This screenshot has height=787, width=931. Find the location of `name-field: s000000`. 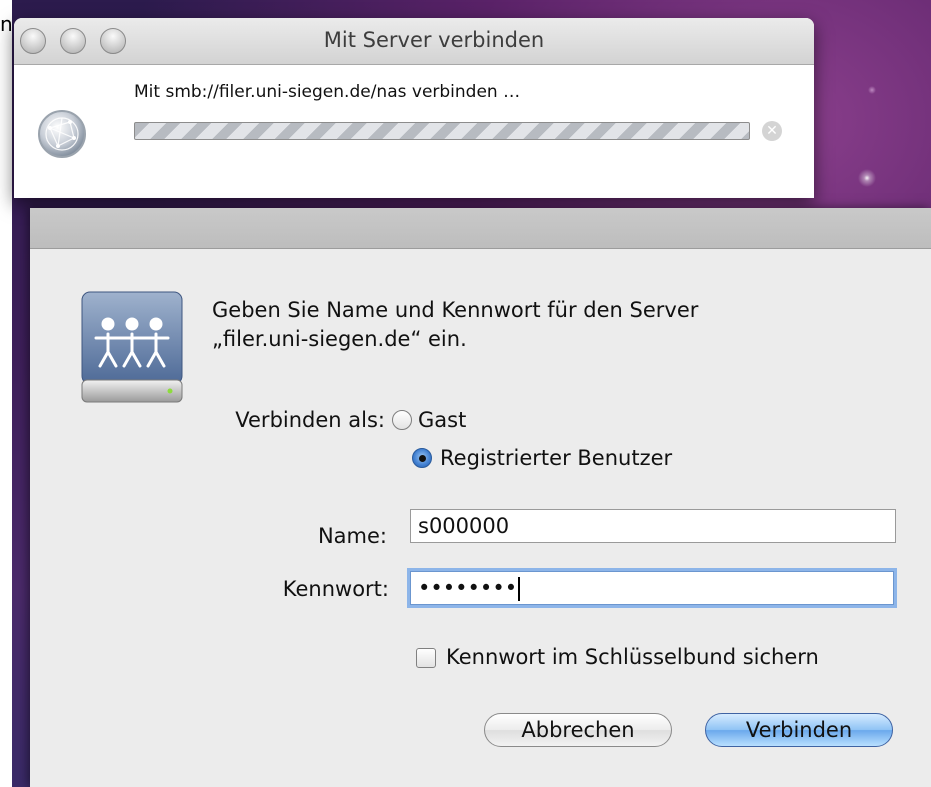

name-field: s000000 is located at coordinates (653, 526).